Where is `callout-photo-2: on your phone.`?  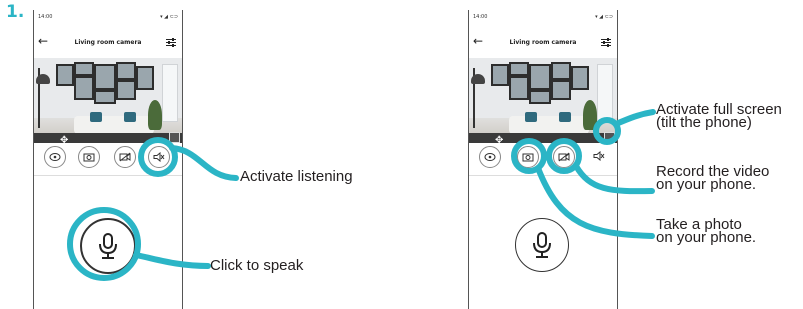 callout-photo-2: on your phone. is located at coordinates (706, 237).